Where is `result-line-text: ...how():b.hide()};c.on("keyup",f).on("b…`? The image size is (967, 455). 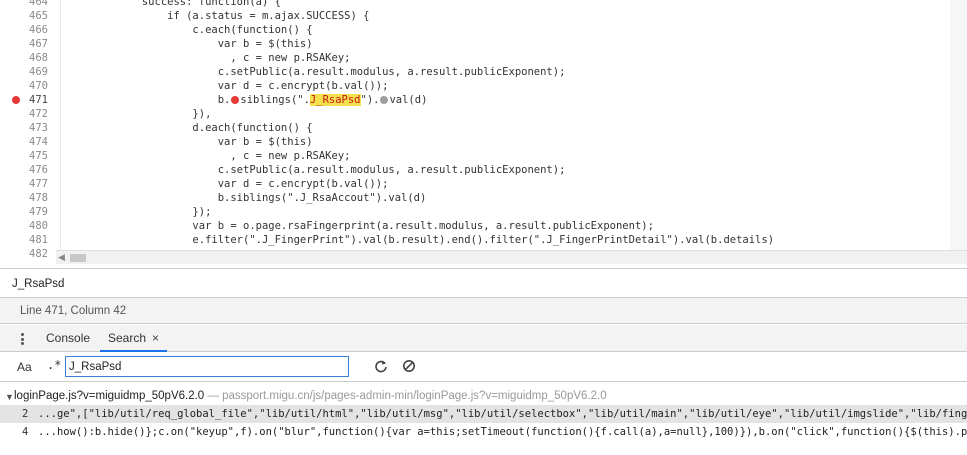 result-line-text: ...how():b.hide()};c.on("keyup",f).on("b… is located at coordinates (502, 432).